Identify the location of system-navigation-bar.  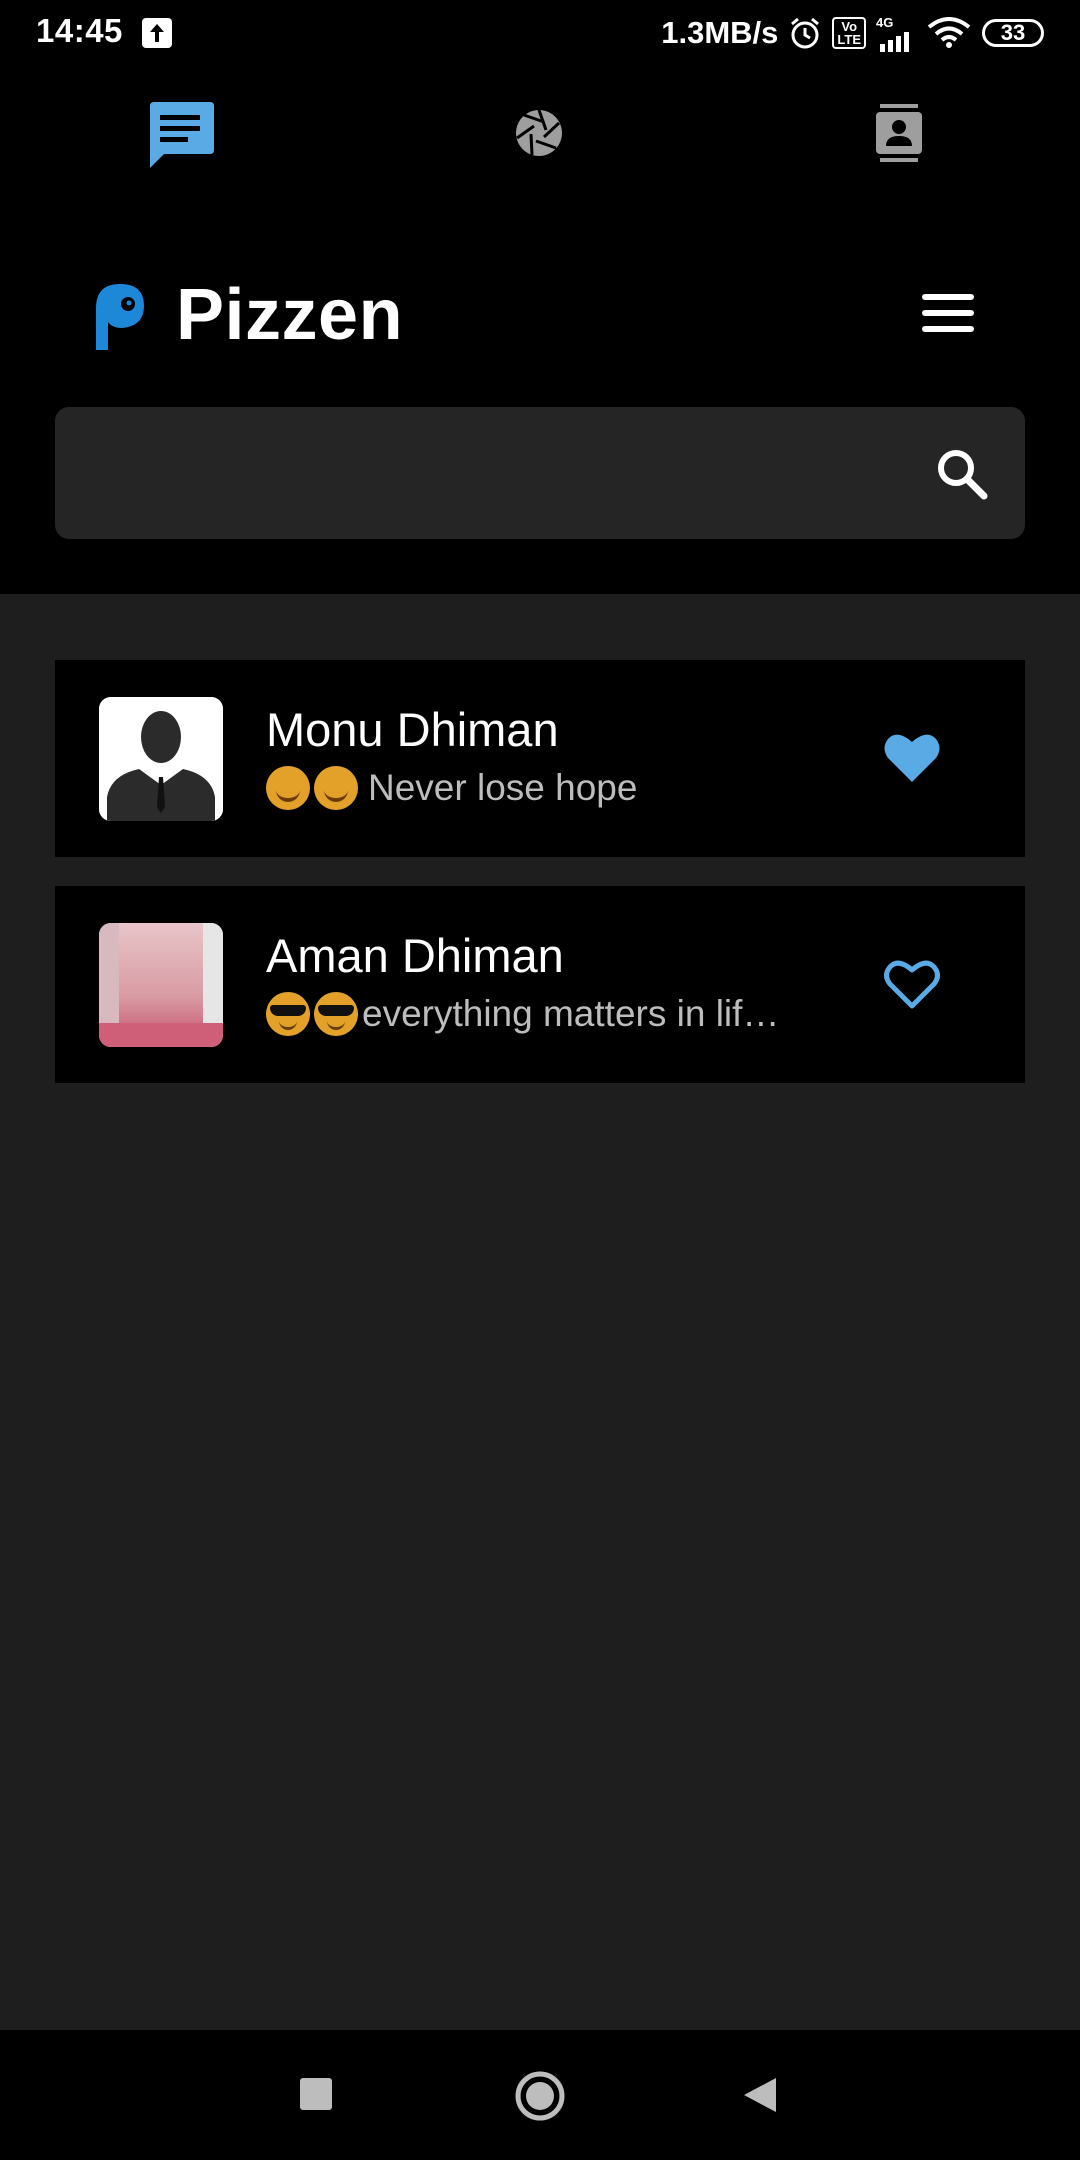
(540, 2095).